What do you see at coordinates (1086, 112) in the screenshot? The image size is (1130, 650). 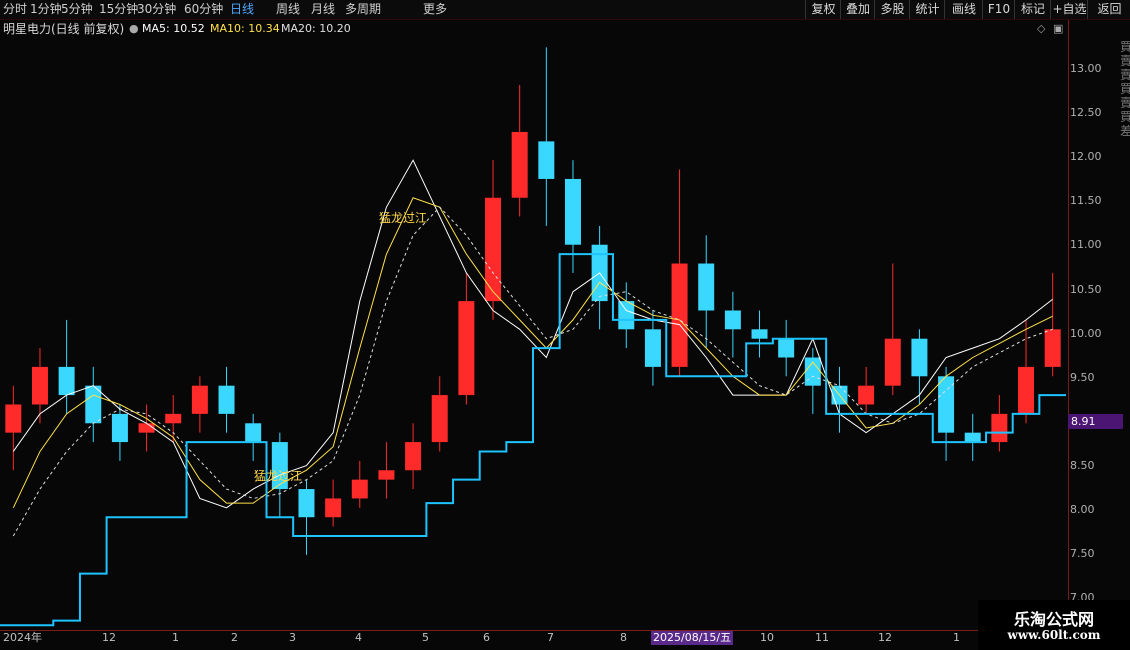 I see `price-tick: 12.50` at bounding box center [1086, 112].